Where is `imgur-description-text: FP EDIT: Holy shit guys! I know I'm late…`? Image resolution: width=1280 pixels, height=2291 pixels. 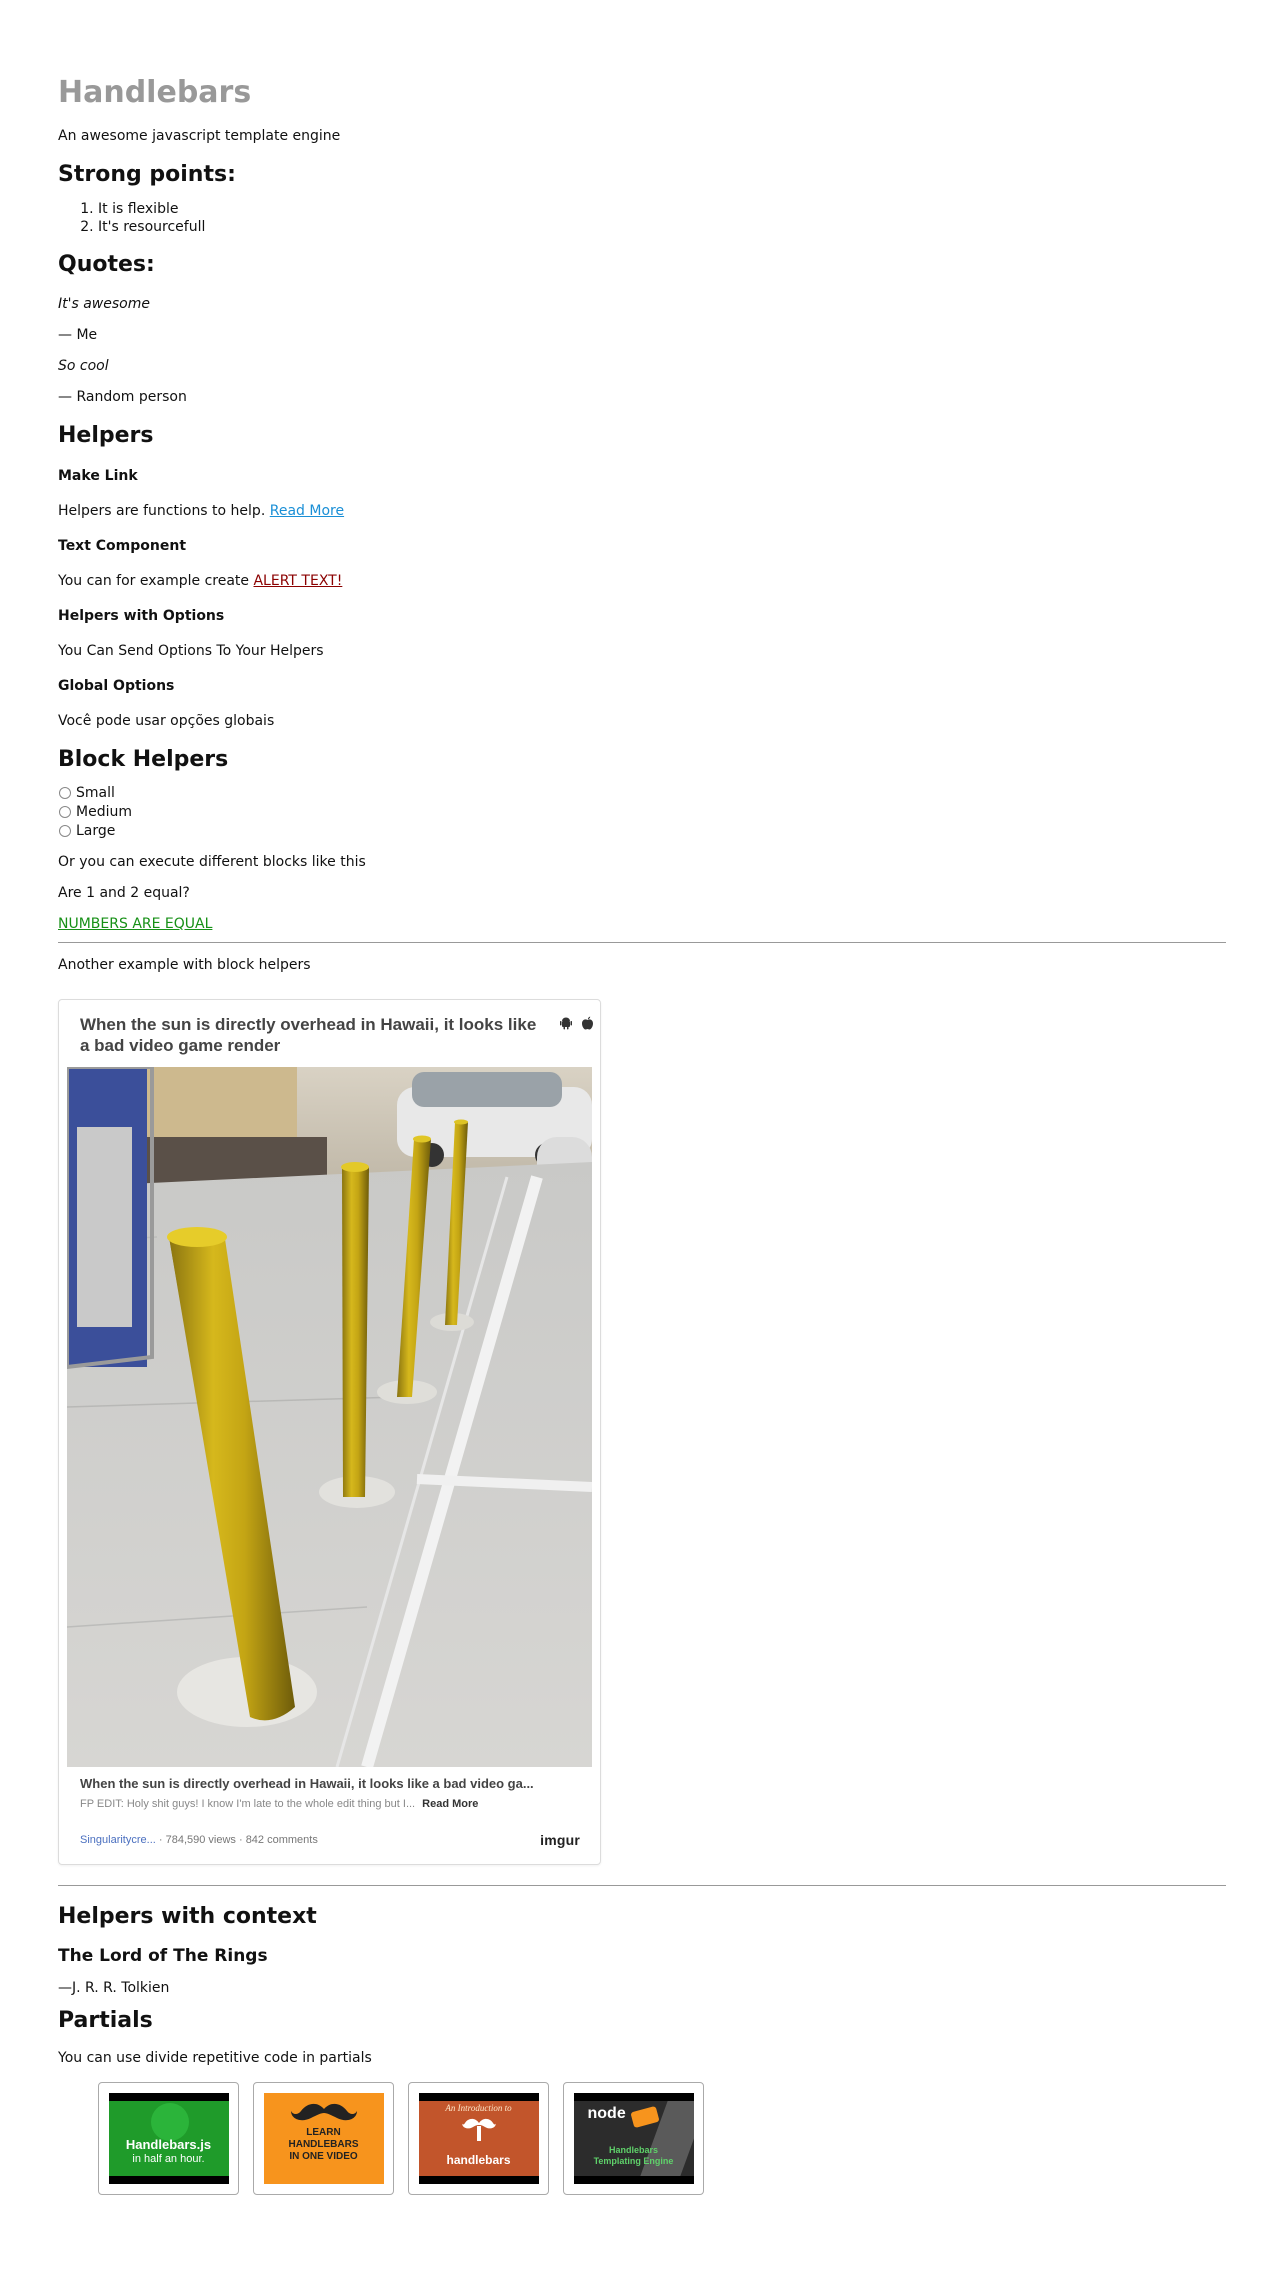
imgur-description-text: FP EDIT: Holy shit guys! I know I'm late… is located at coordinates (248, 1804).